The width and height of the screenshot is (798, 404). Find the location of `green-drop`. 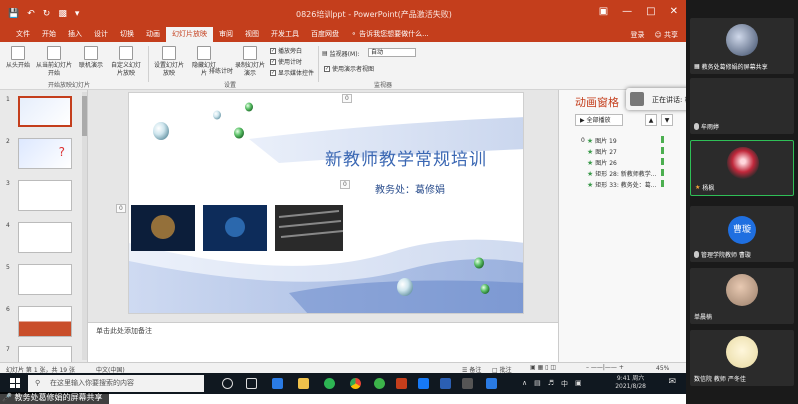

green-drop is located at coordinates (249, 107).